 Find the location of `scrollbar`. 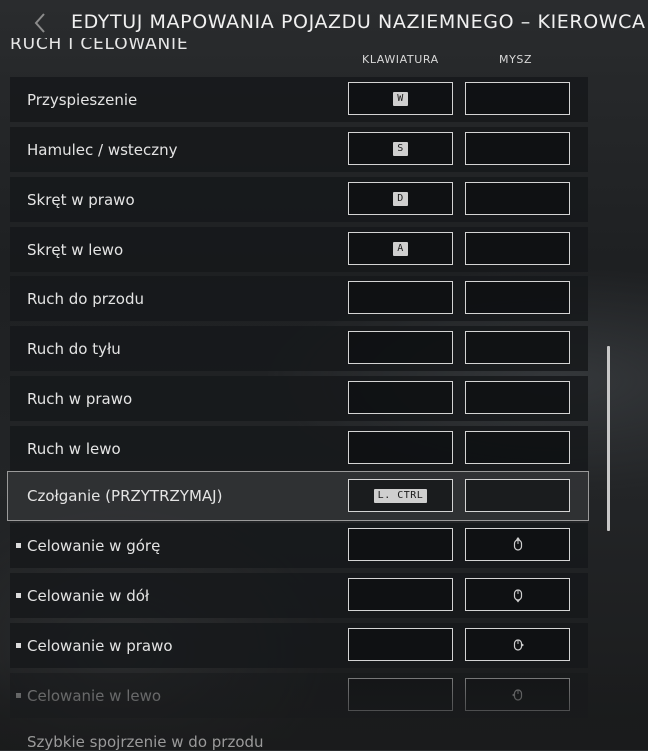

scrollbar is located at coordinates (608, 438).